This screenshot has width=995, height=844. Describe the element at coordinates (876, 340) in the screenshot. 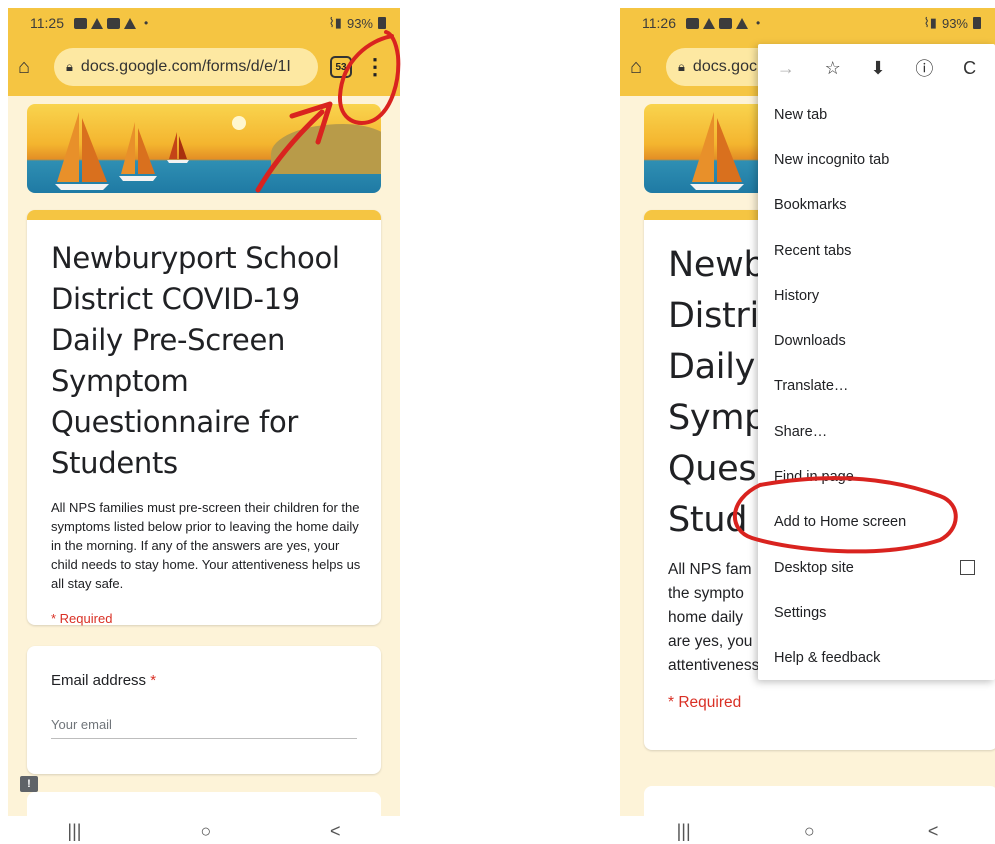

I see `menu-item-downloads: Downloads` at that location.